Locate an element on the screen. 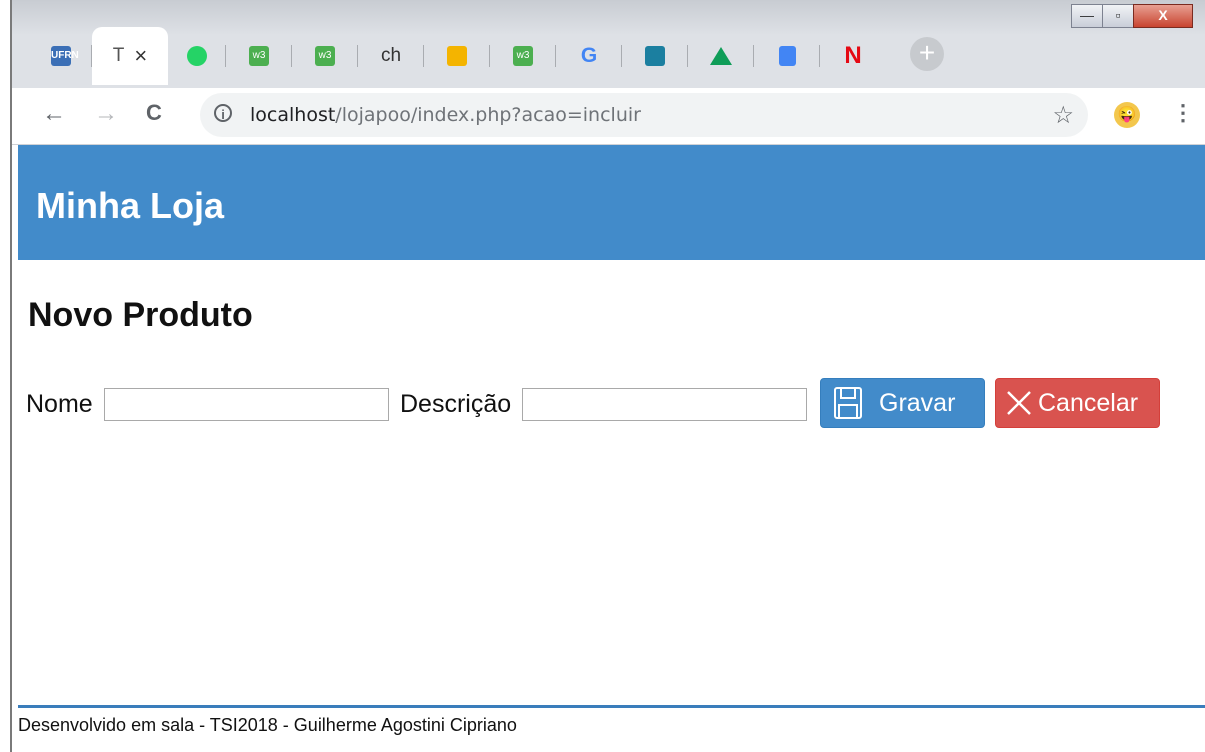 This screenshot has height=752, width=1205. tab-drive is located at coordinates (721, 56).